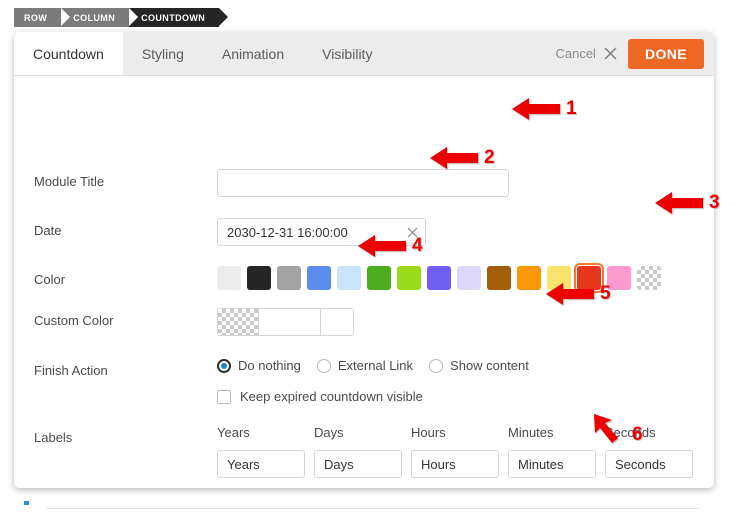 The height and width of the screenshot is (516, 736). Describe the element at coordinates (319, 278) in the screenshot. I see `color-swatch-cornflower-blue` at that location.